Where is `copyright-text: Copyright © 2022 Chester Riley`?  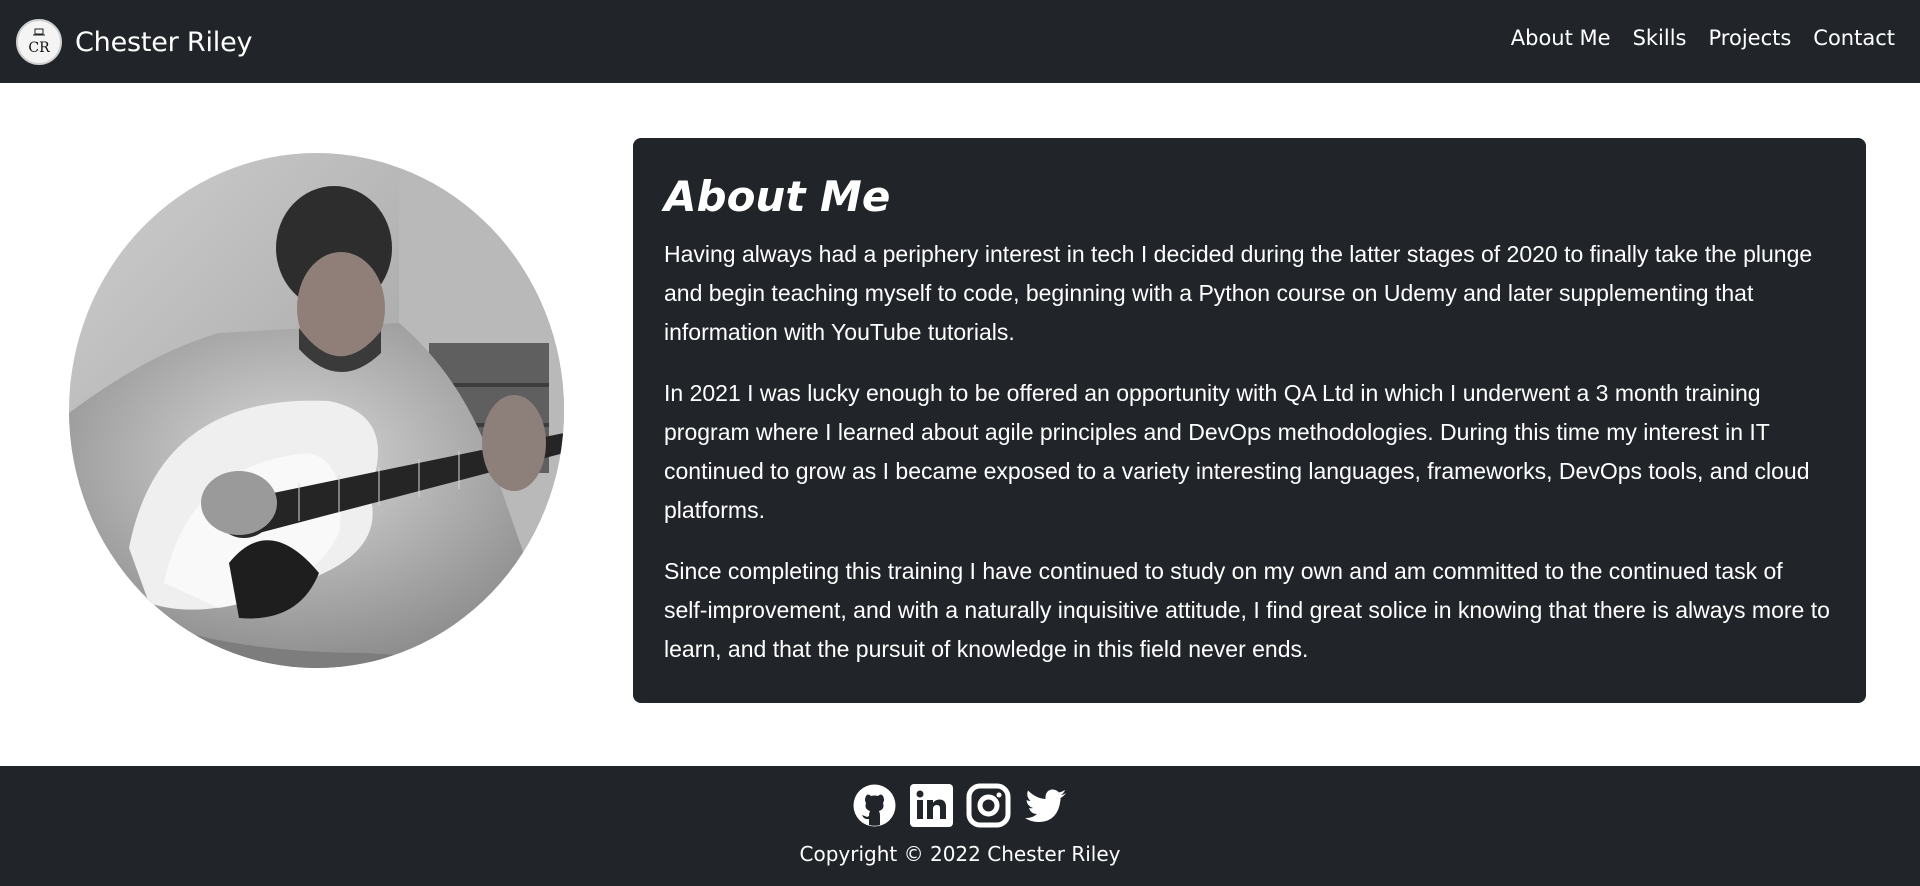 copyright-text: Copyright © 2022 Chester Riley is located at coordinates (960, 854).